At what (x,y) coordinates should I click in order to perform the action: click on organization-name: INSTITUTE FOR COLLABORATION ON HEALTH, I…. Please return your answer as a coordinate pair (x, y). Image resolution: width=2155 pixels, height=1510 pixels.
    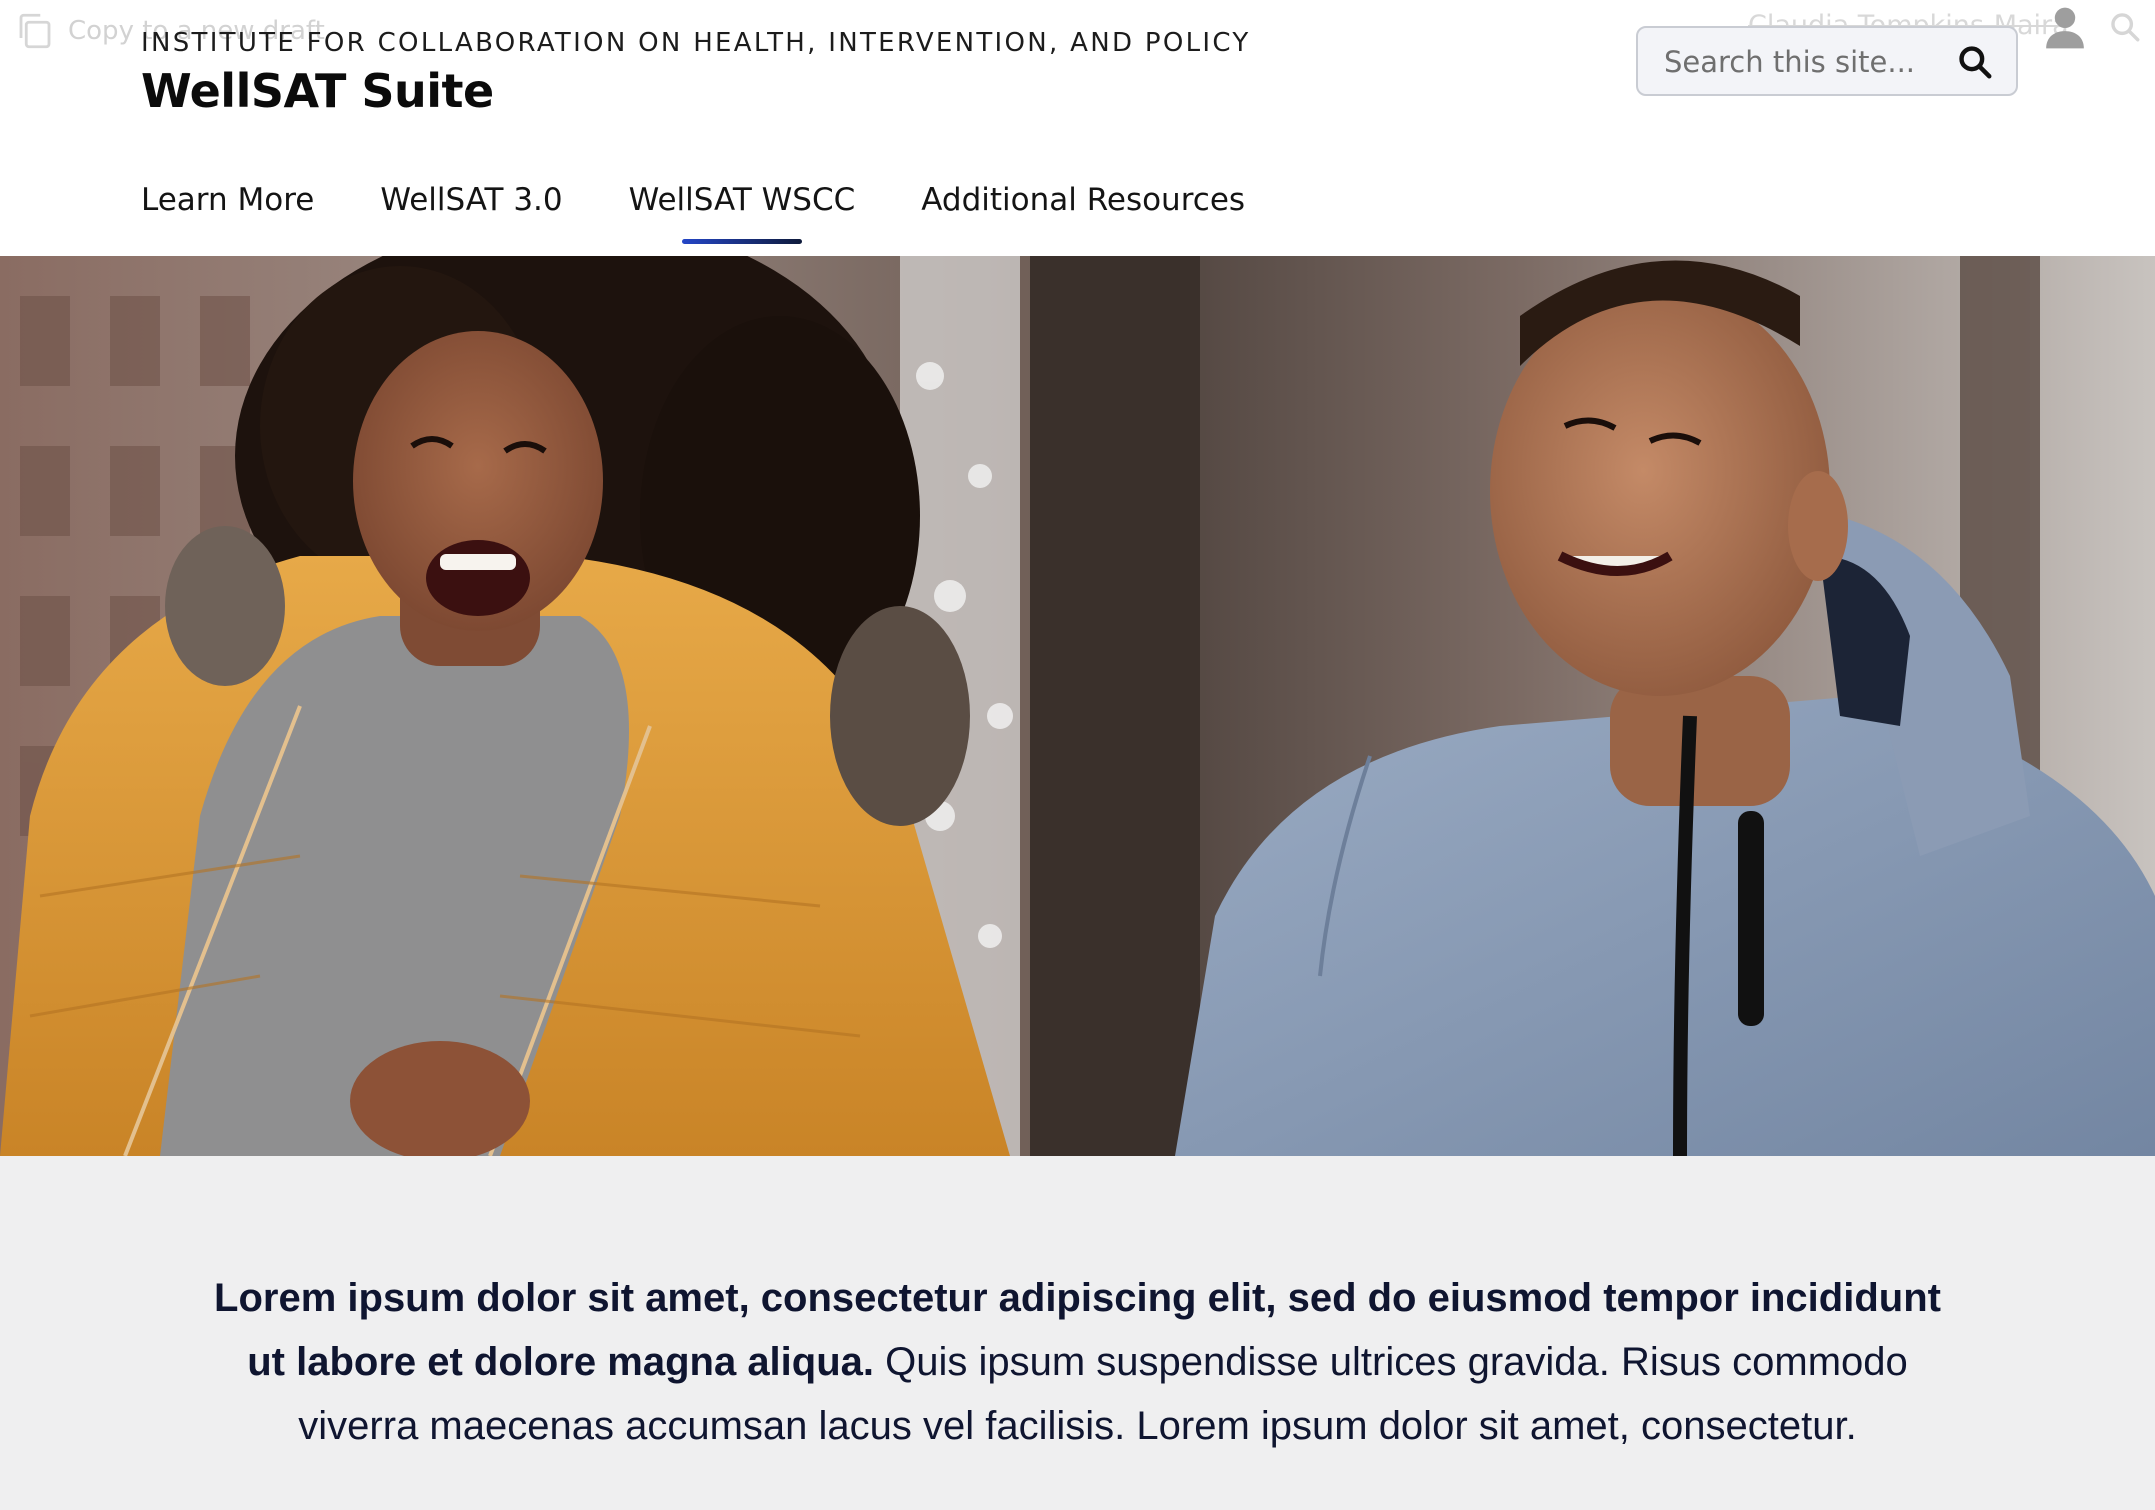
    Looking at the image, I should click on (696, 43).